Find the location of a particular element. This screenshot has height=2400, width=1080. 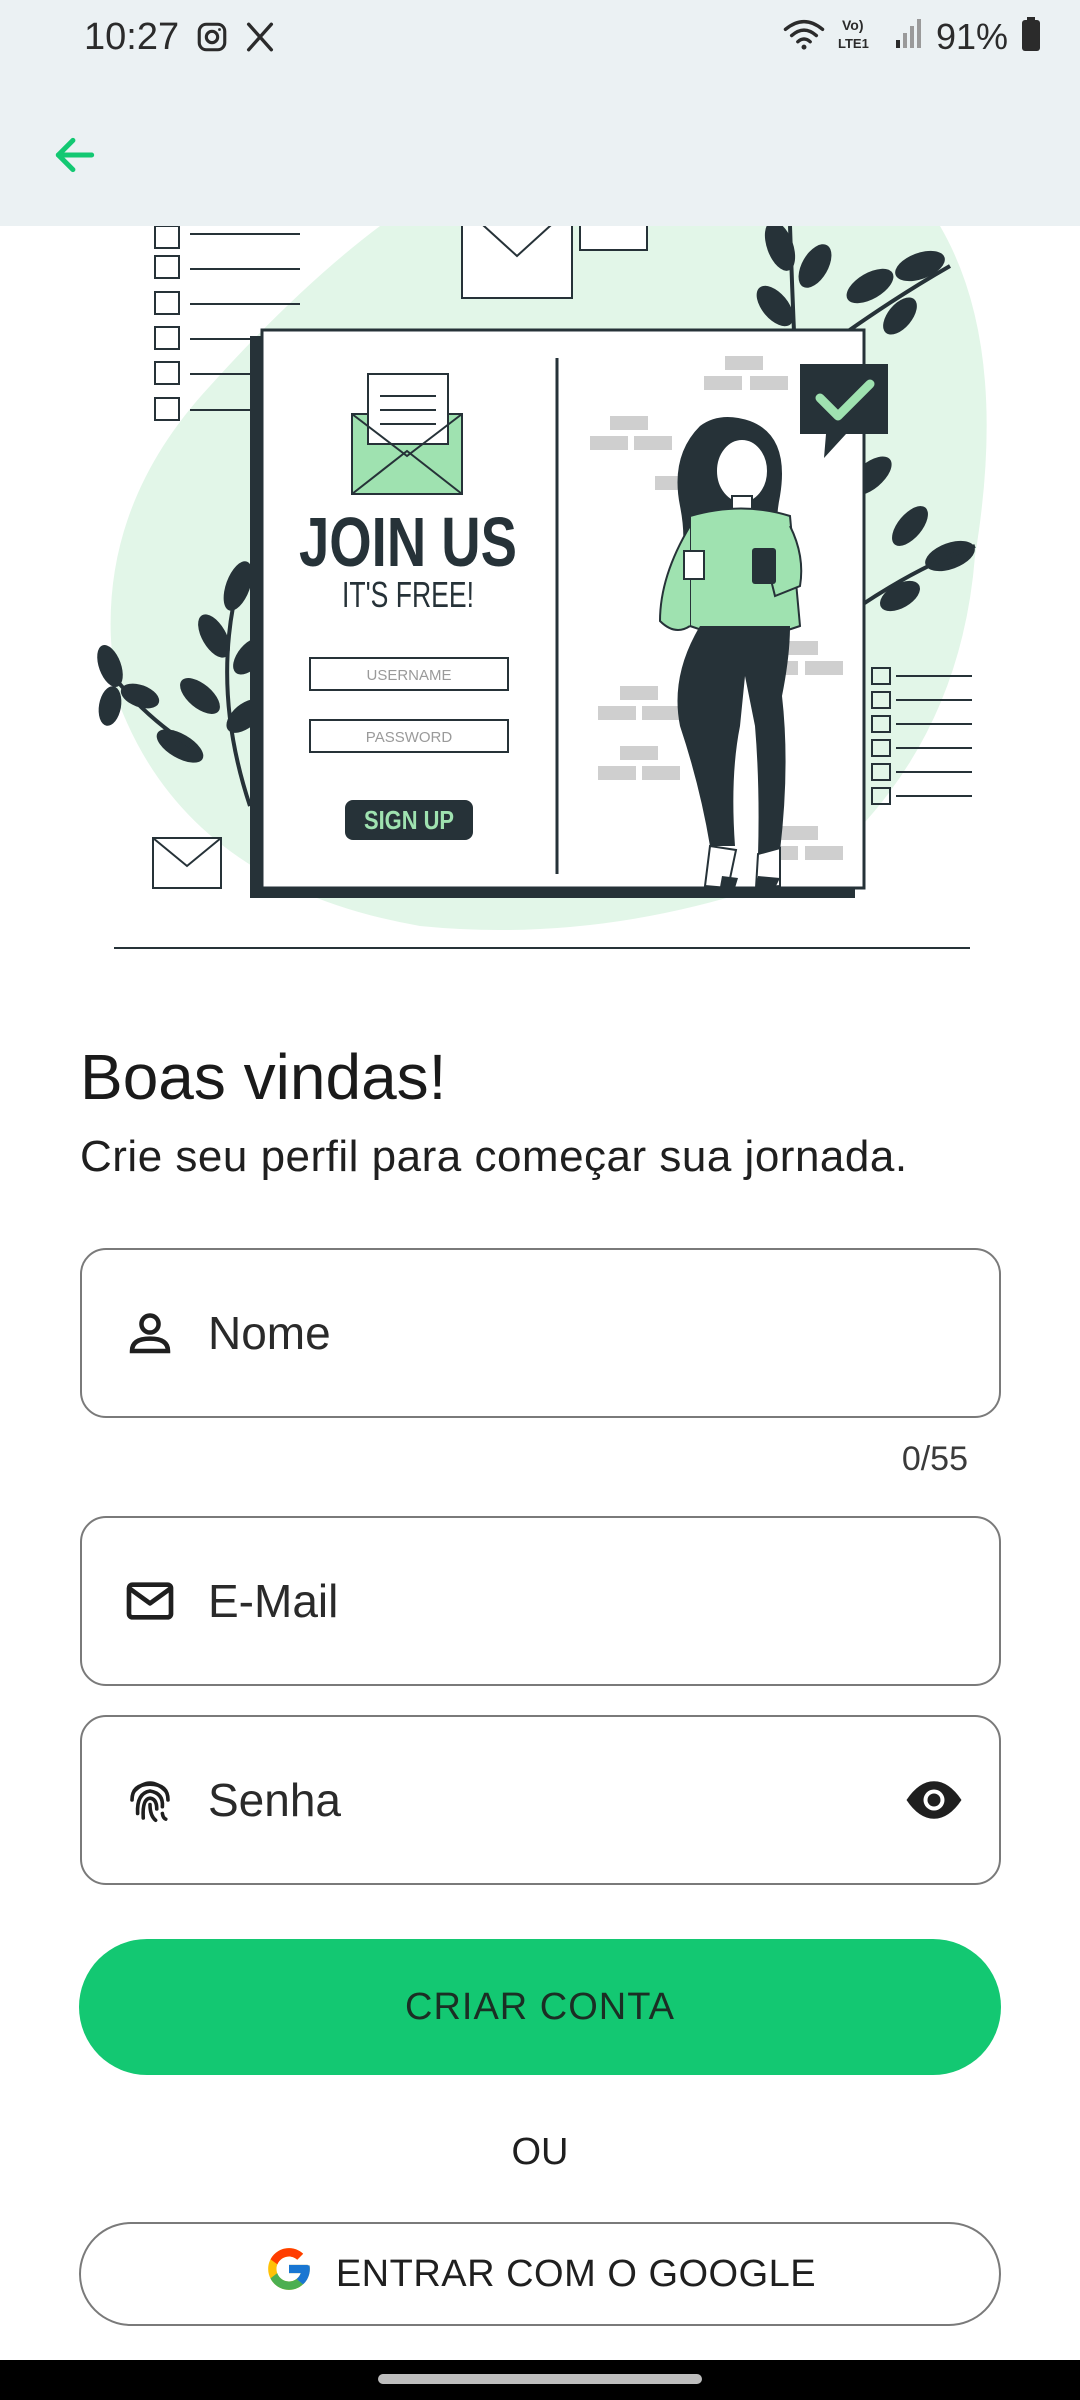

battery-percent: 91% is located at coordinates (971, 36).